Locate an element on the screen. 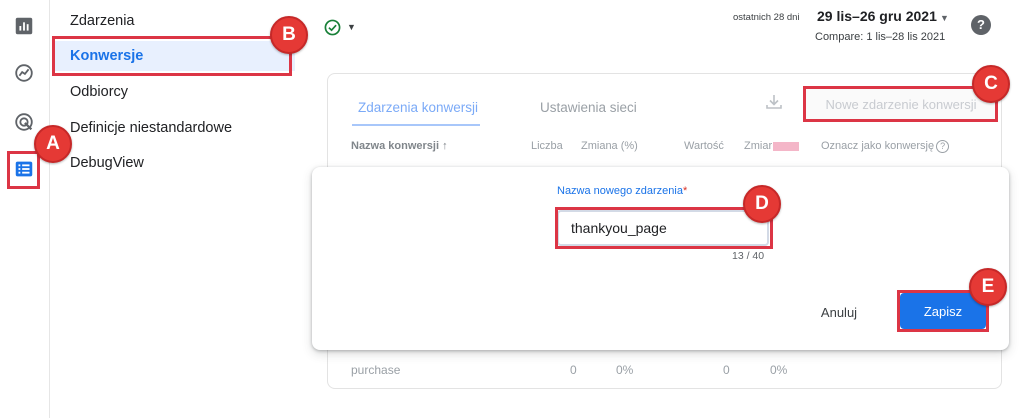 The image size is (1024, 418). help-circle-icon: ? is located at coordinates (943, 146).